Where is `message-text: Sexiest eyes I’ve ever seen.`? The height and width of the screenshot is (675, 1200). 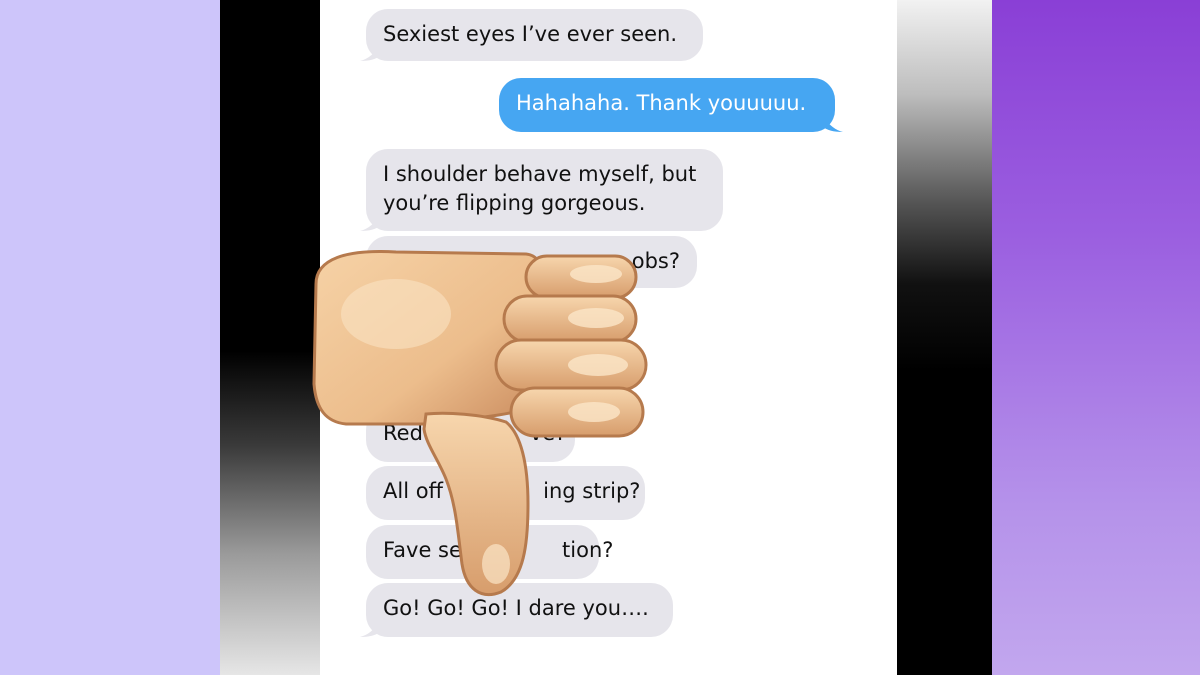 message-text: Sexiest eyes I’ve ever seen. is located at coordinates (530, 34).